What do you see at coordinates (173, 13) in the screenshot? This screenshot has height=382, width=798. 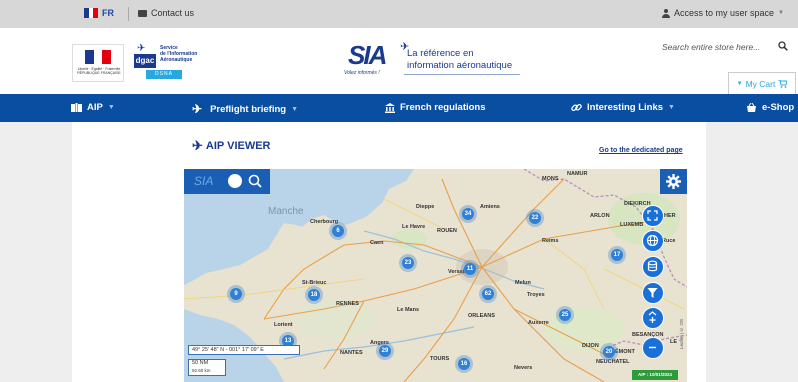 I see `contact-label: Contact us` at bounding box center [173, 13].